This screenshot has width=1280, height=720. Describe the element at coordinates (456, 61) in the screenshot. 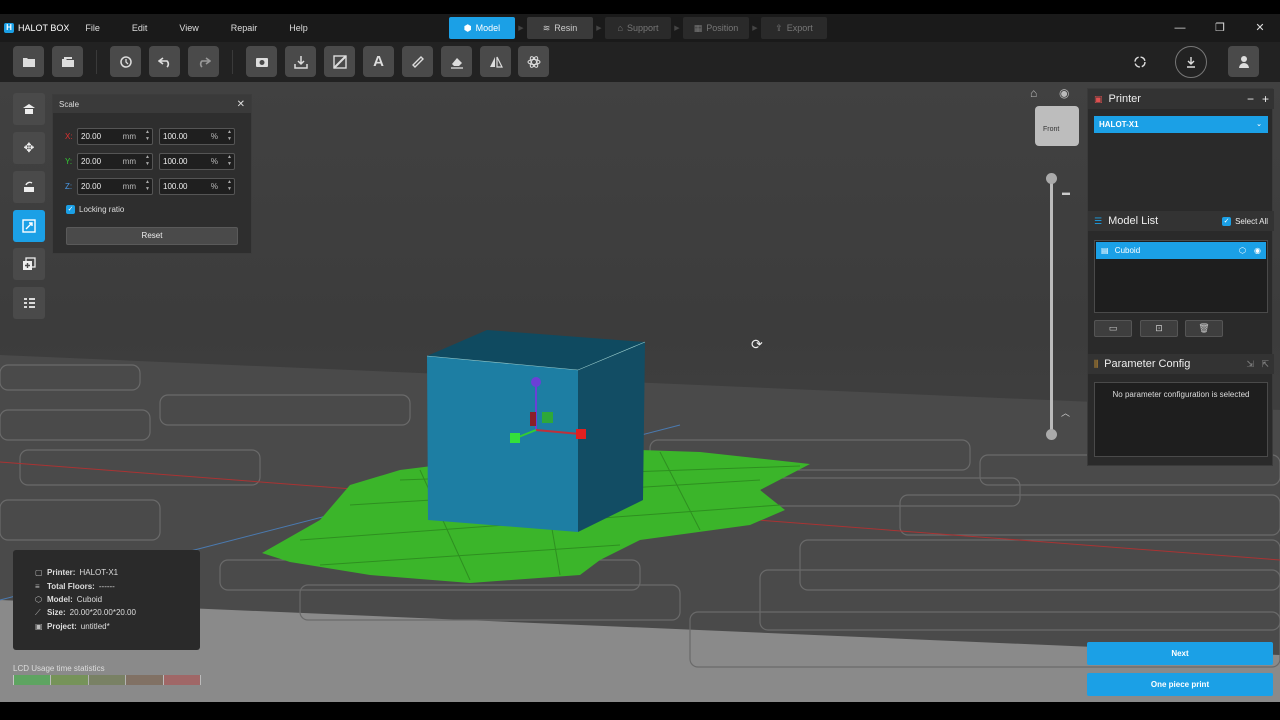

I see `eraser-icon` at that location.